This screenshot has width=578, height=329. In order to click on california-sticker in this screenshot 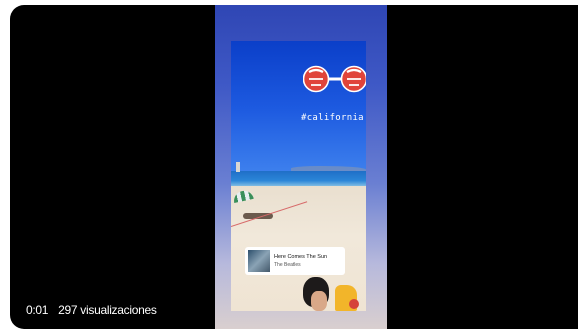, I will do `click(334, 79)`.